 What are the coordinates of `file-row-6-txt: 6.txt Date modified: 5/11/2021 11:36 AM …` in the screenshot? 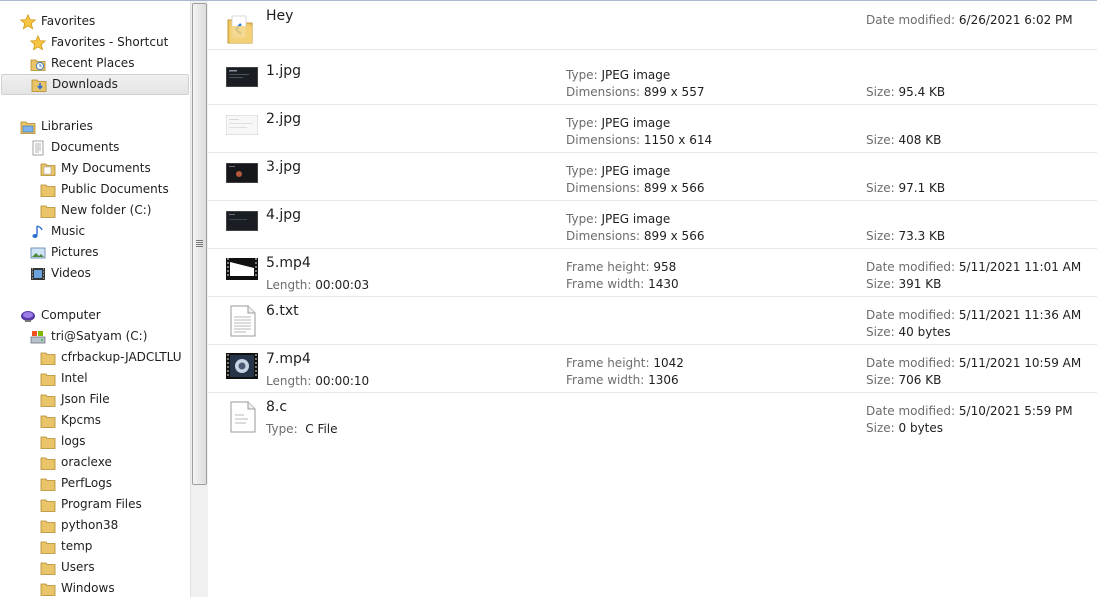 It's located at (652, 321).